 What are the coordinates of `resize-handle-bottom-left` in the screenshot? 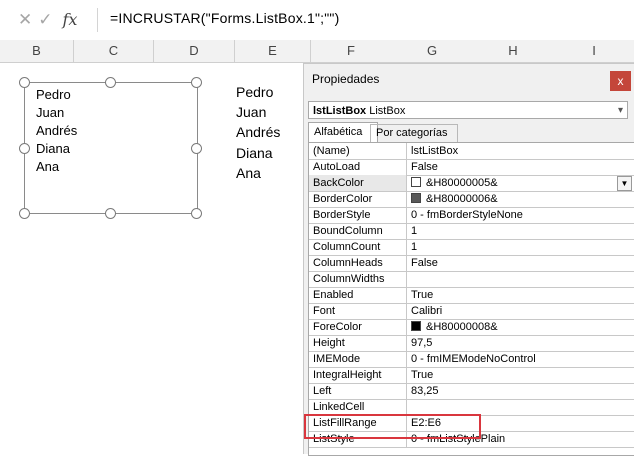 It's located at (24, 213).